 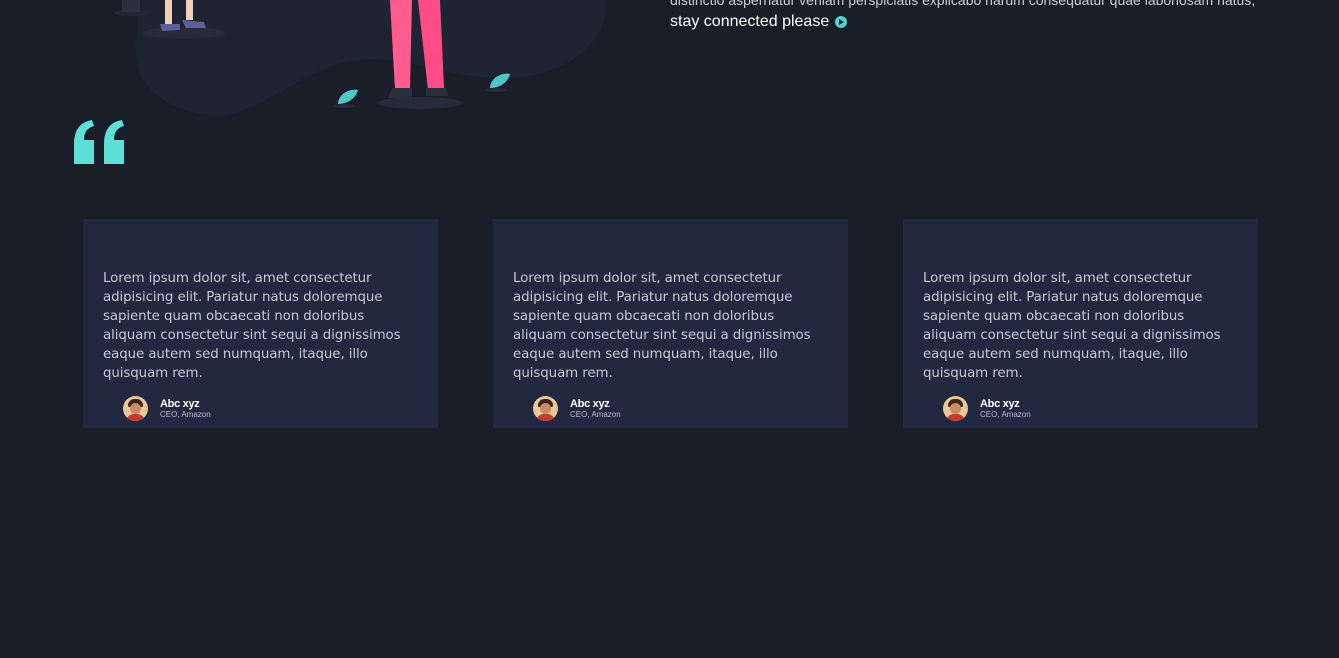 I want to click on people-illustration-icon, so click(x=360, y=58).